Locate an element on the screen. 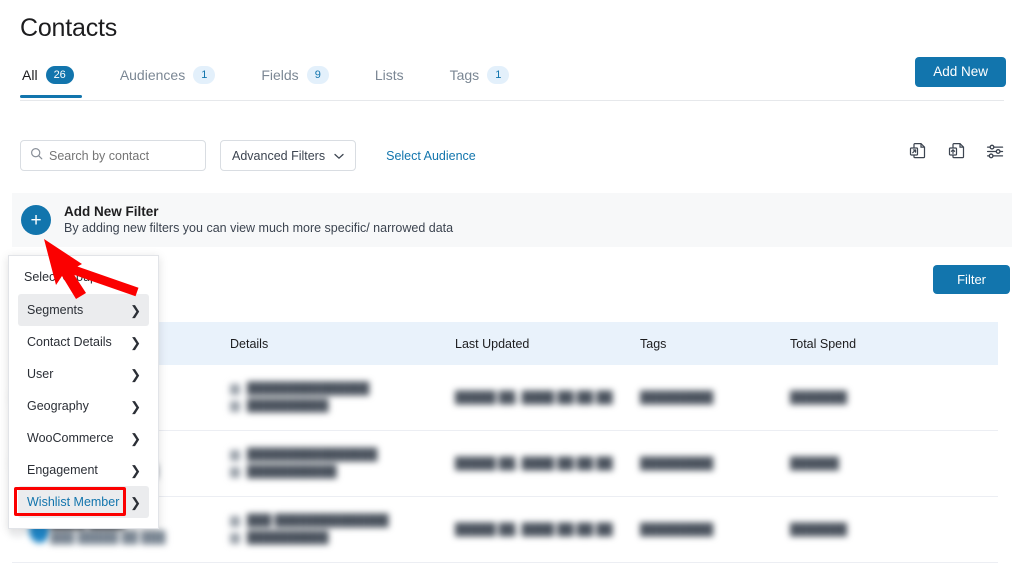 The height and width of the screenshot is (572, 1024). tab-lists: Lists is located at coordinates (400, 82).